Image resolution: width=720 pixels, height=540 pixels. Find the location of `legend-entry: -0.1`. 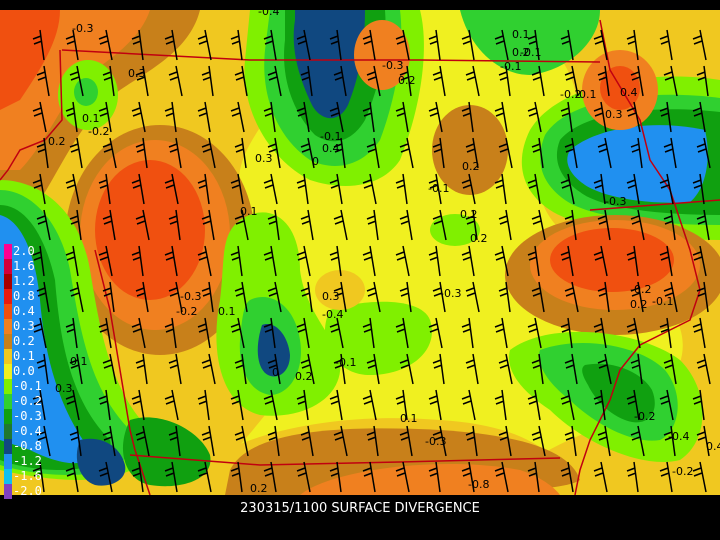

legend-entry: -0.1 is located at coordinates (26, 386).